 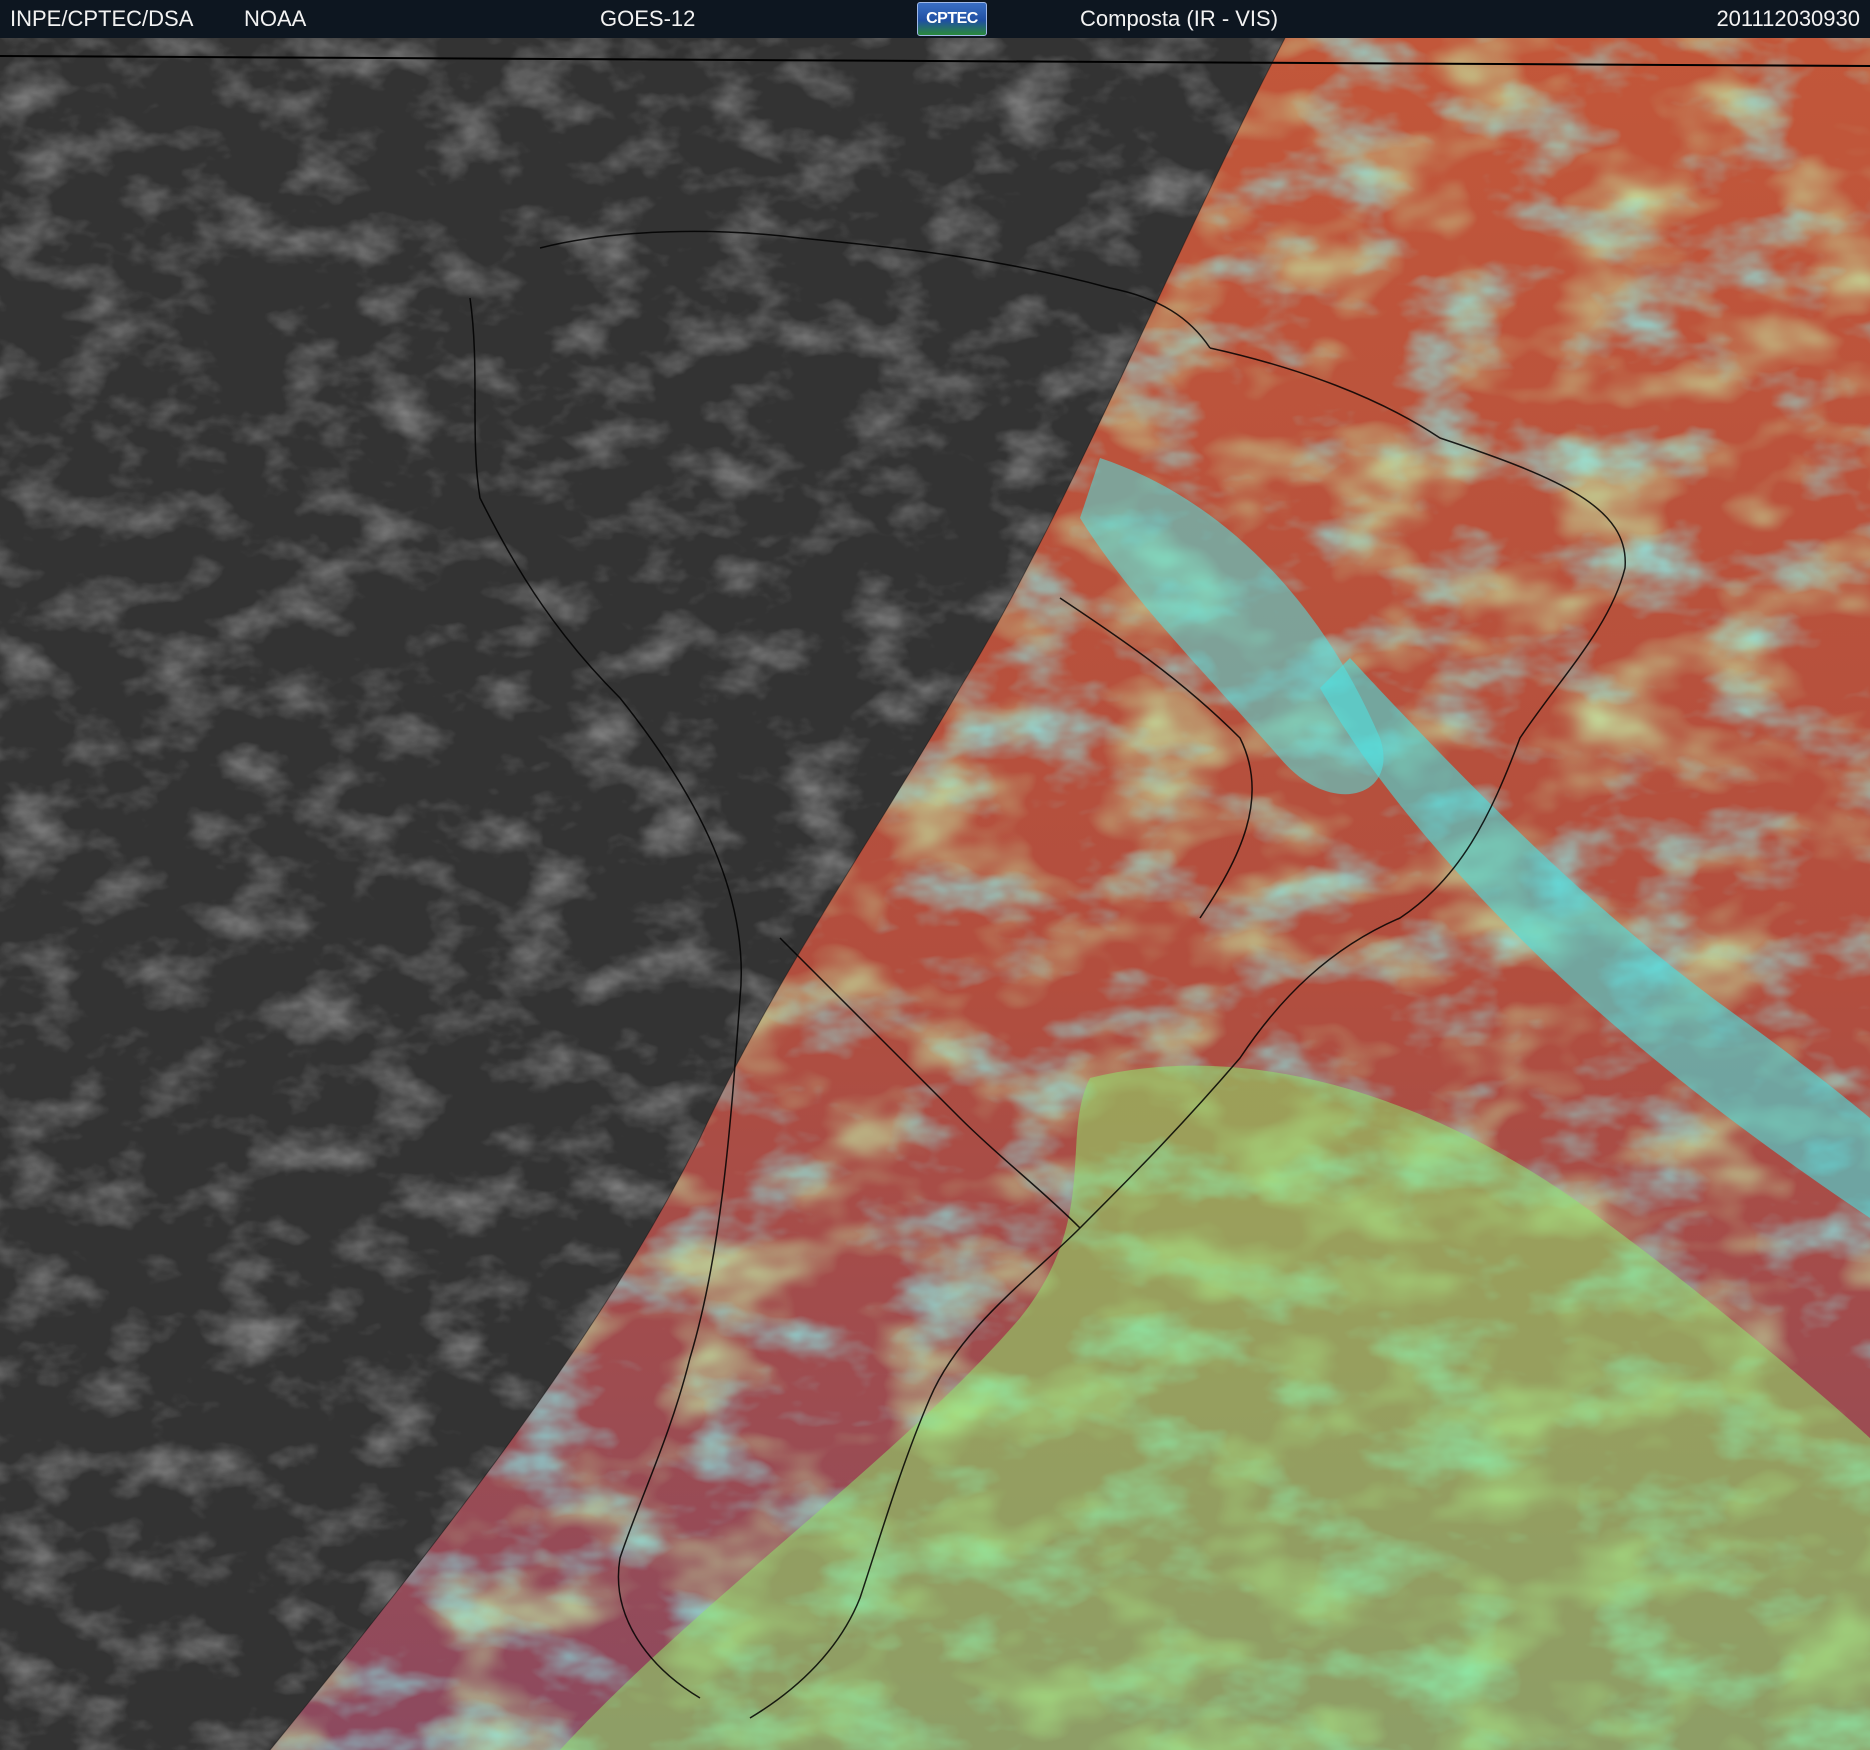 I want to click on cptec-logo-text: CPTEC, so click(x=952, y=18).